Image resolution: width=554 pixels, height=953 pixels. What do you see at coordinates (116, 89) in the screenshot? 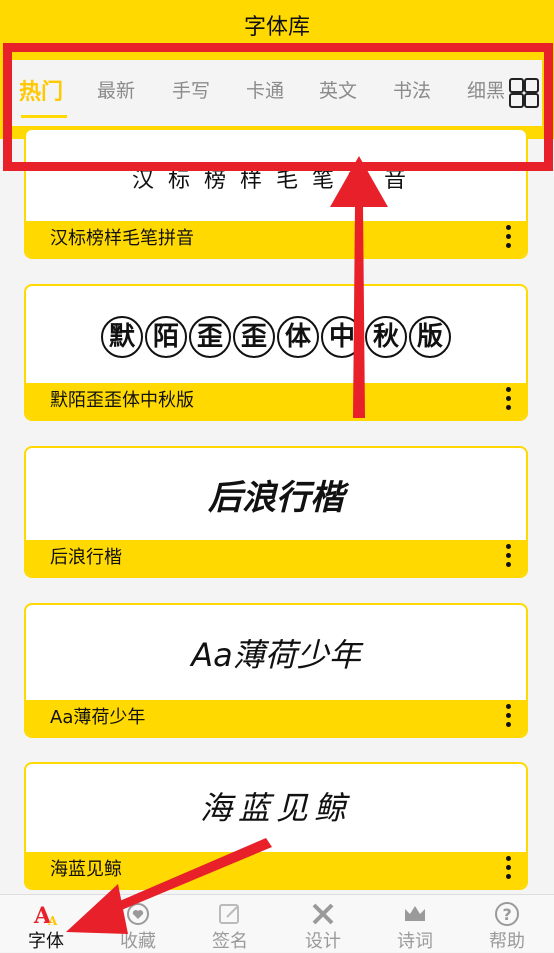
I see `tab-latest: 最新` at bounding box center [116, 89].